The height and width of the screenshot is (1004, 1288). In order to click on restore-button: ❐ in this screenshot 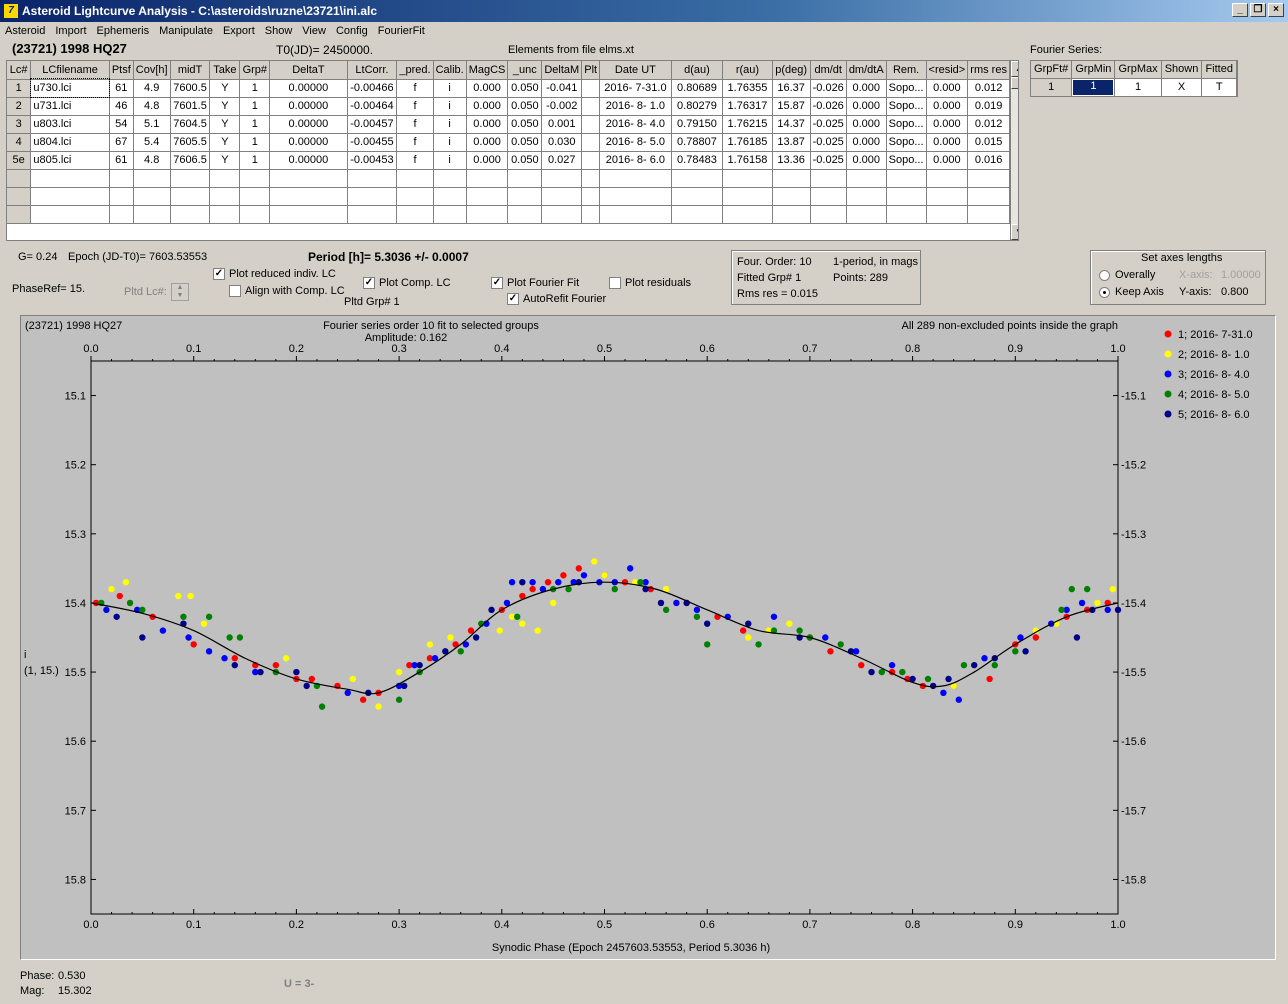, I will do `click(1258, 10)`.